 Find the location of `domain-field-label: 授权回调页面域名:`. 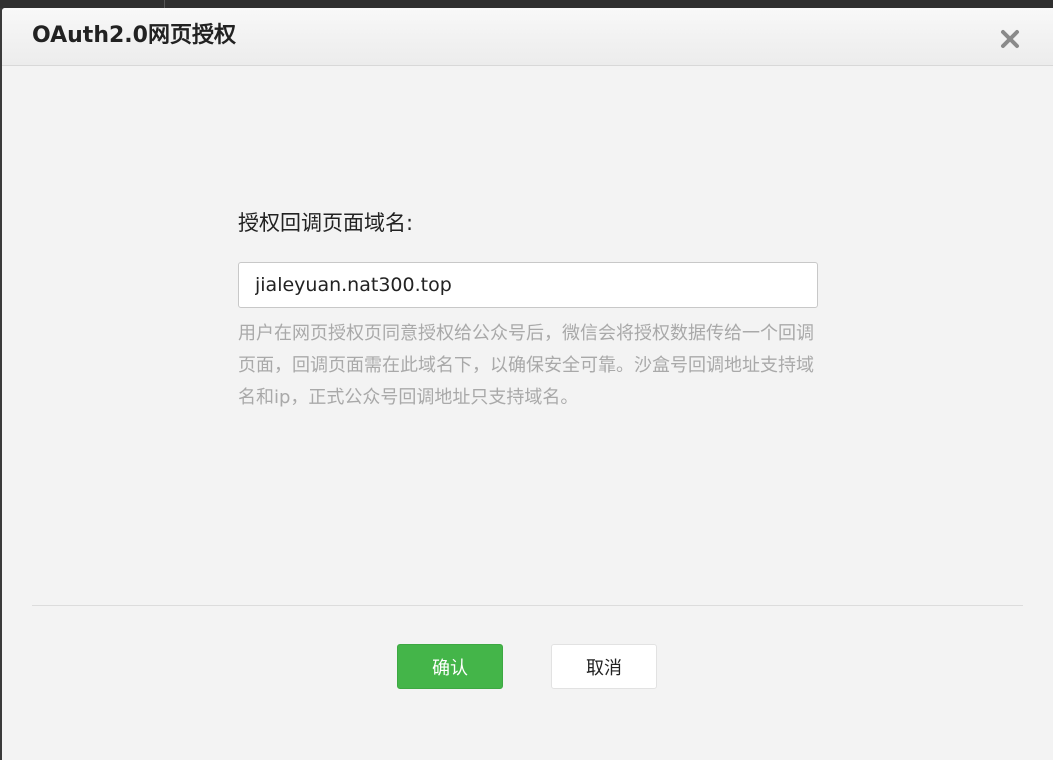

domain-field-label: 授权回调页面域名: is located at coordinates (326, 223).